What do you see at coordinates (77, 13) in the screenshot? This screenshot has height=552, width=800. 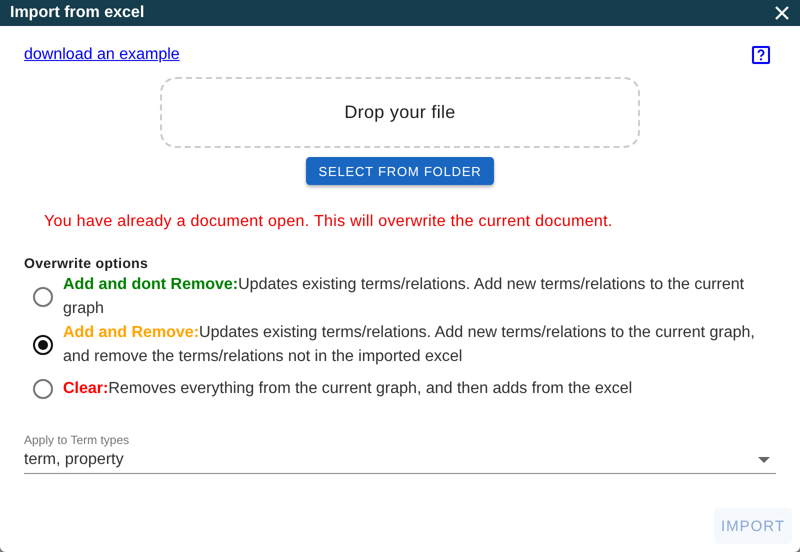 I see `window-title: Import from excel` at bounding box center [77, 13].